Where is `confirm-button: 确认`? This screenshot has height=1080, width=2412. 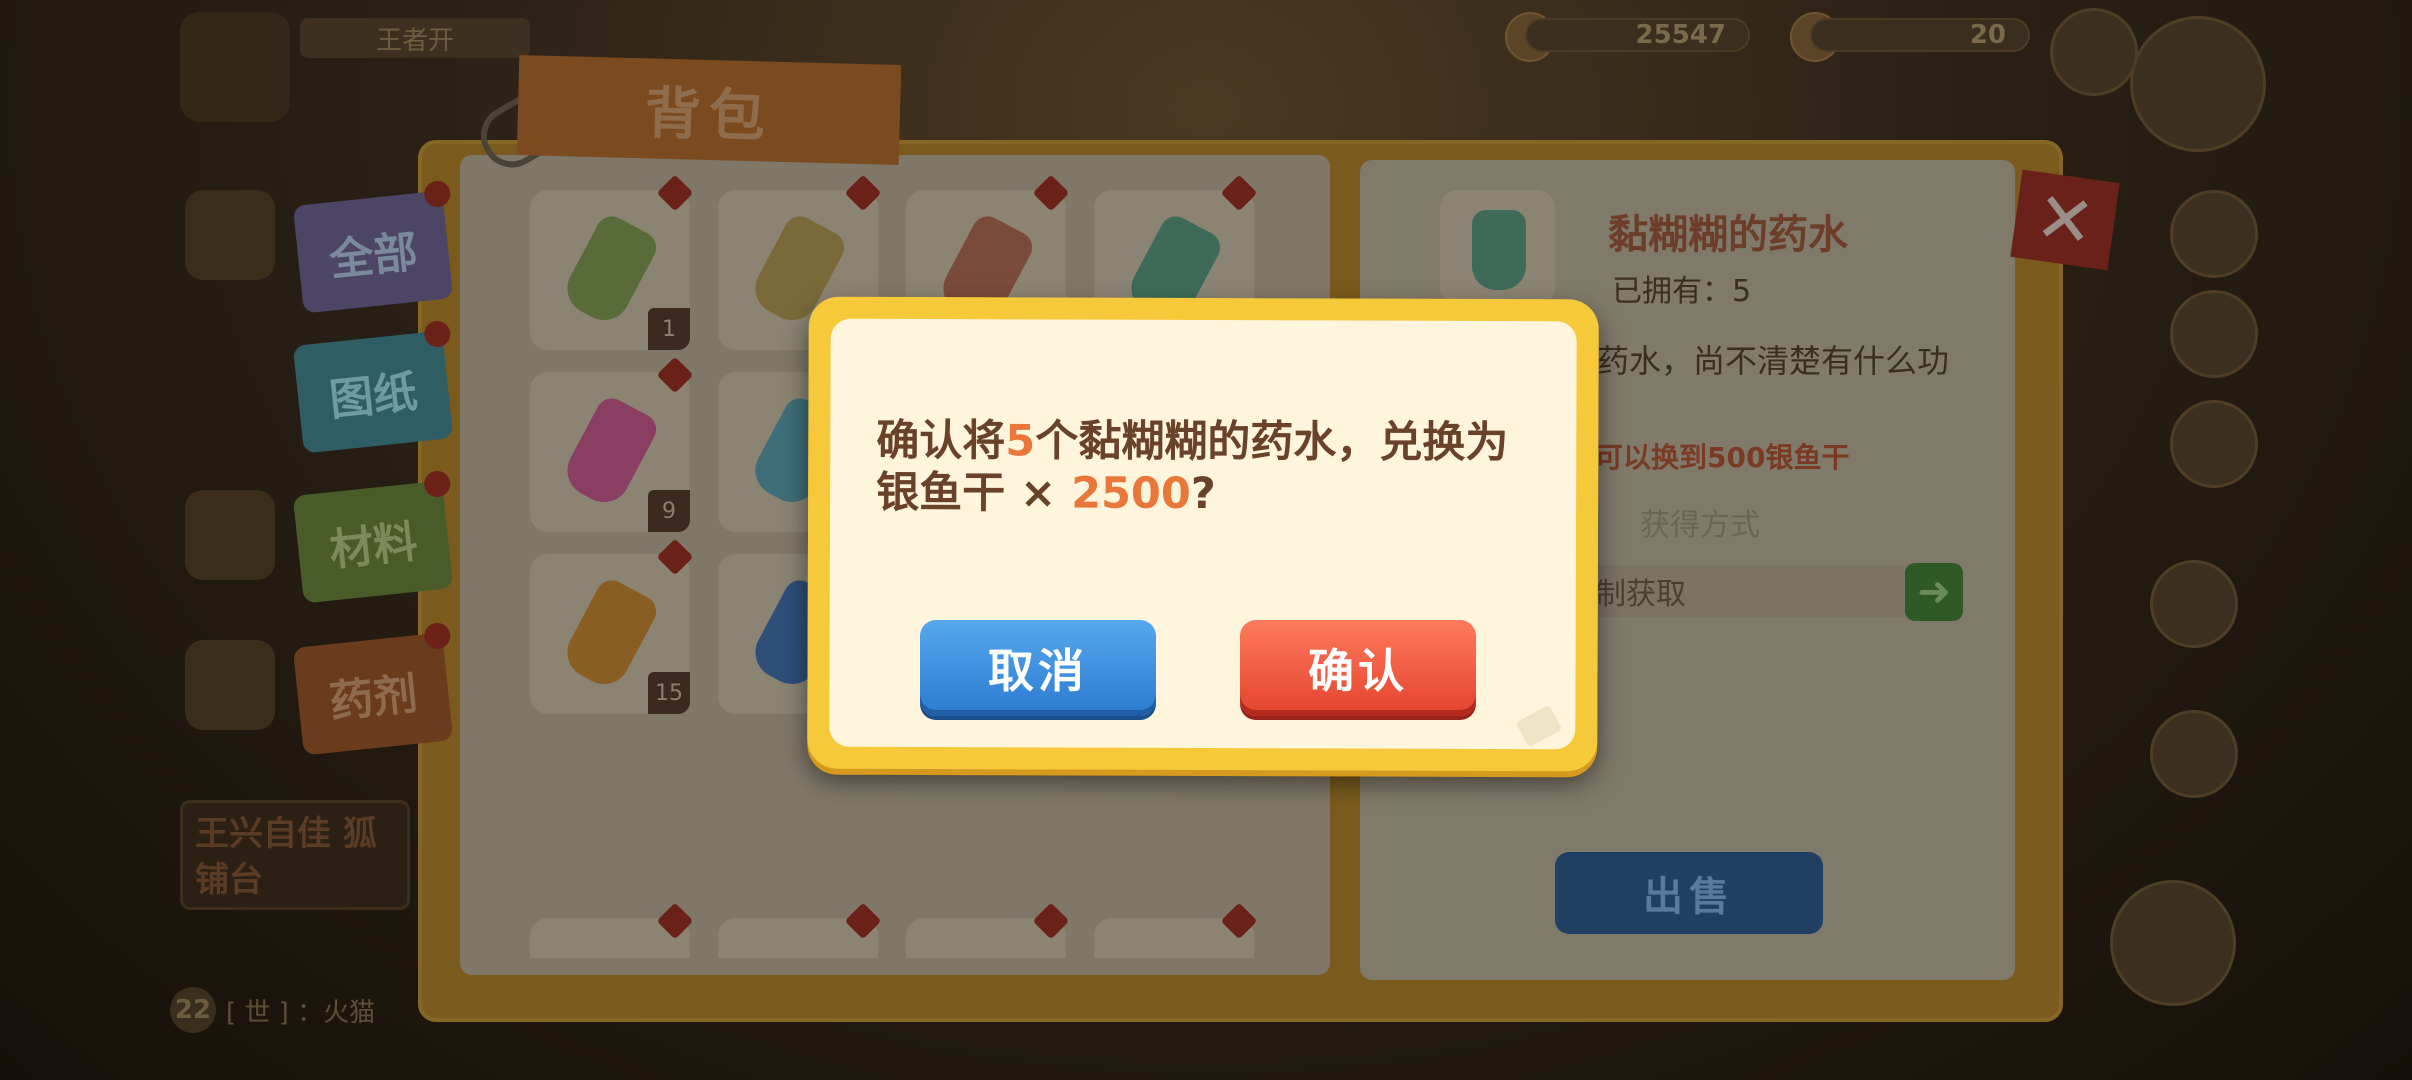 confirm-button: 确认 is located at coordinates (1358, 668).